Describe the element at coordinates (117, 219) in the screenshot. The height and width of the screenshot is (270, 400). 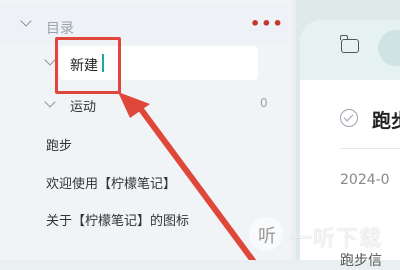
I see `note-item-about-icon: 关于【柠檬笔记】的图标` at that location.